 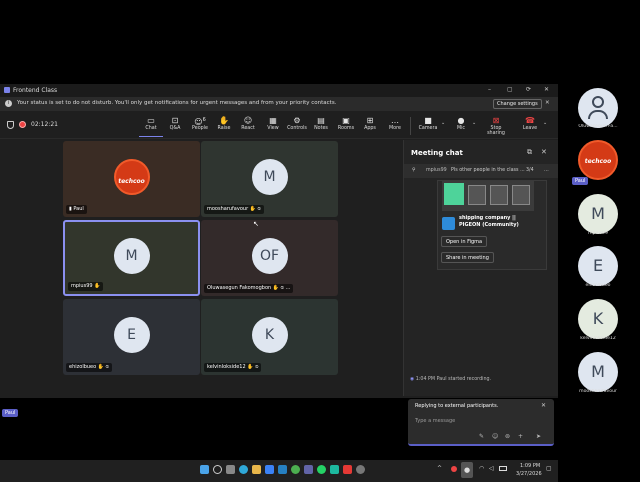 I want to click on message-input: Type a message, so click(x=435, y=421).